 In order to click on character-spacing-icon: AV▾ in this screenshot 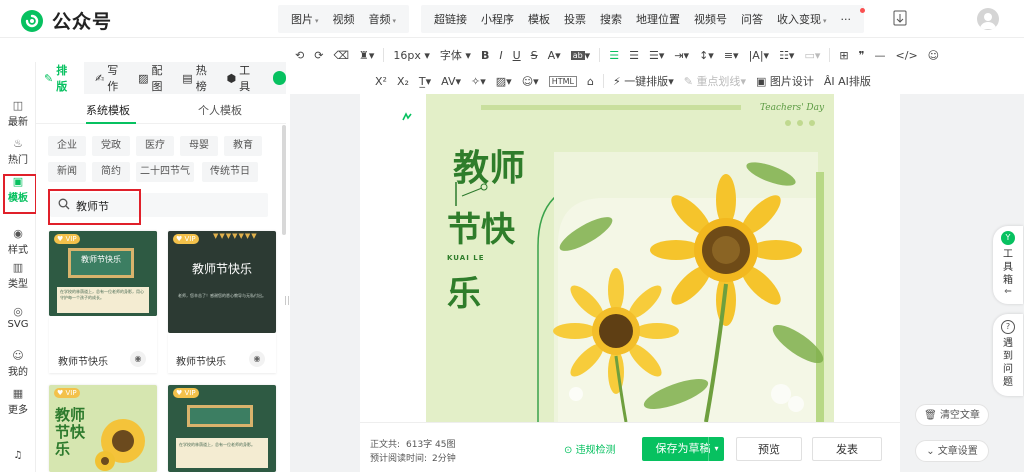, I will do `click(451, 81)`.